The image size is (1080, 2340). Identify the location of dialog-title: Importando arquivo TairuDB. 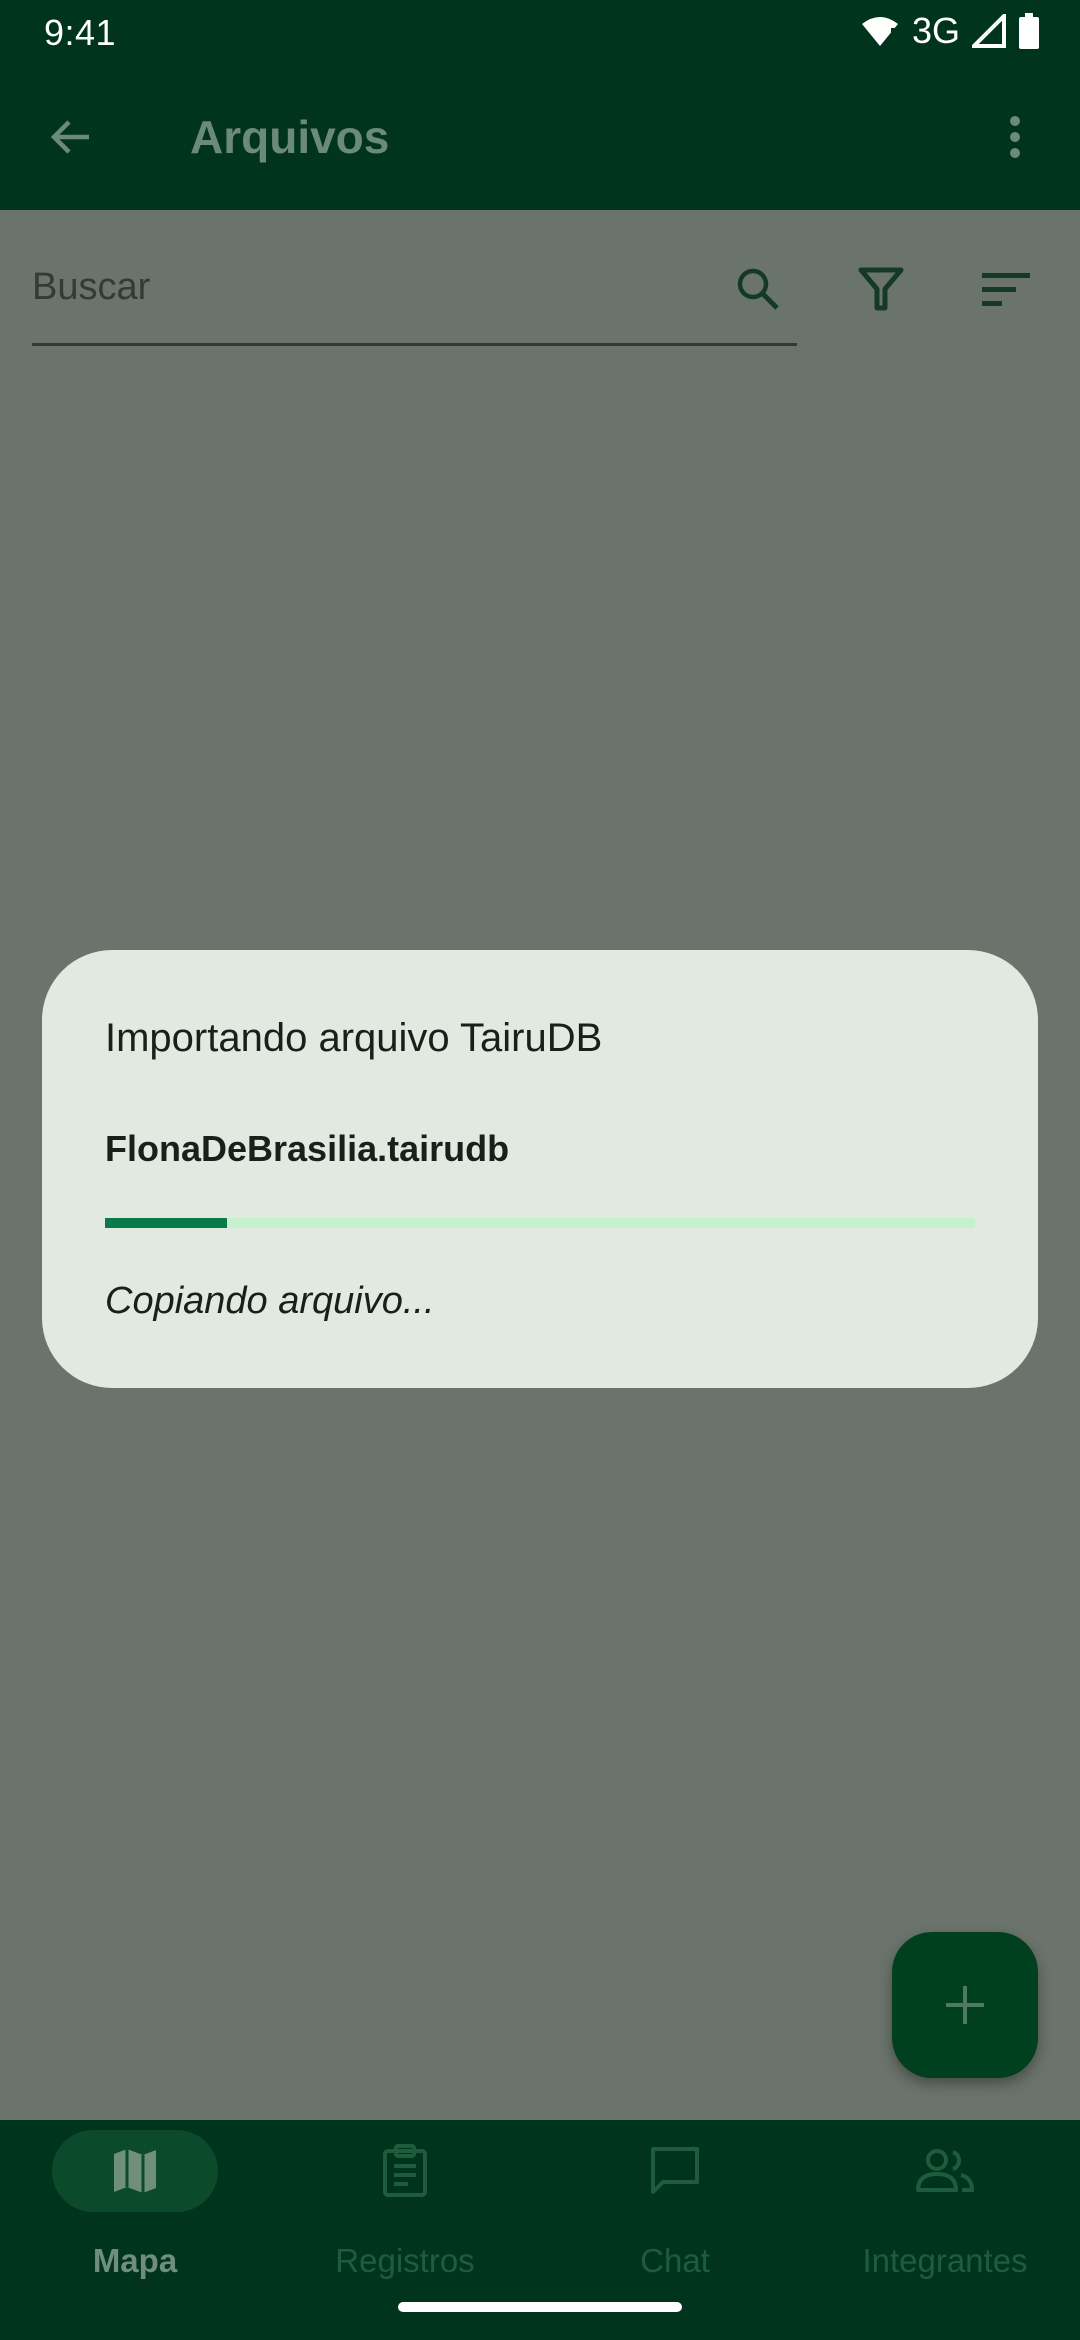
(354, 1038).